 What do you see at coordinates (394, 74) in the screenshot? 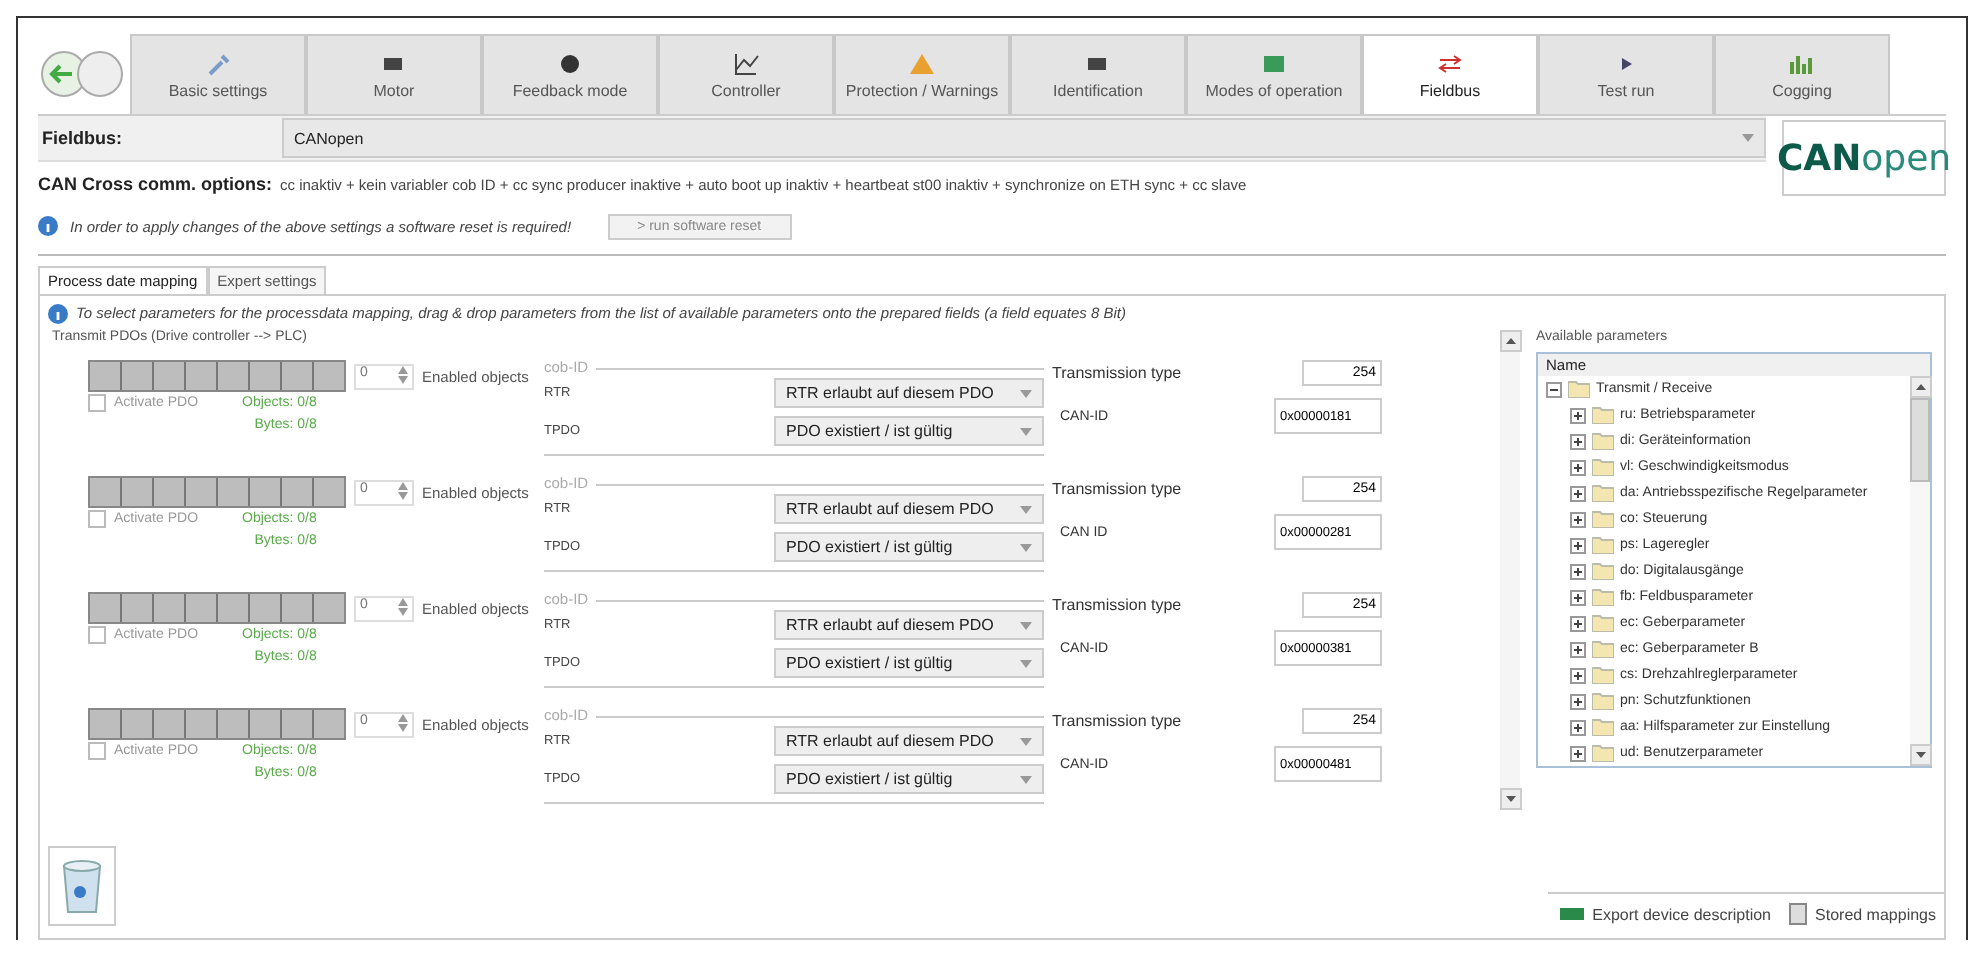
I see `tab: Motor` at bounding box center [394, 74].